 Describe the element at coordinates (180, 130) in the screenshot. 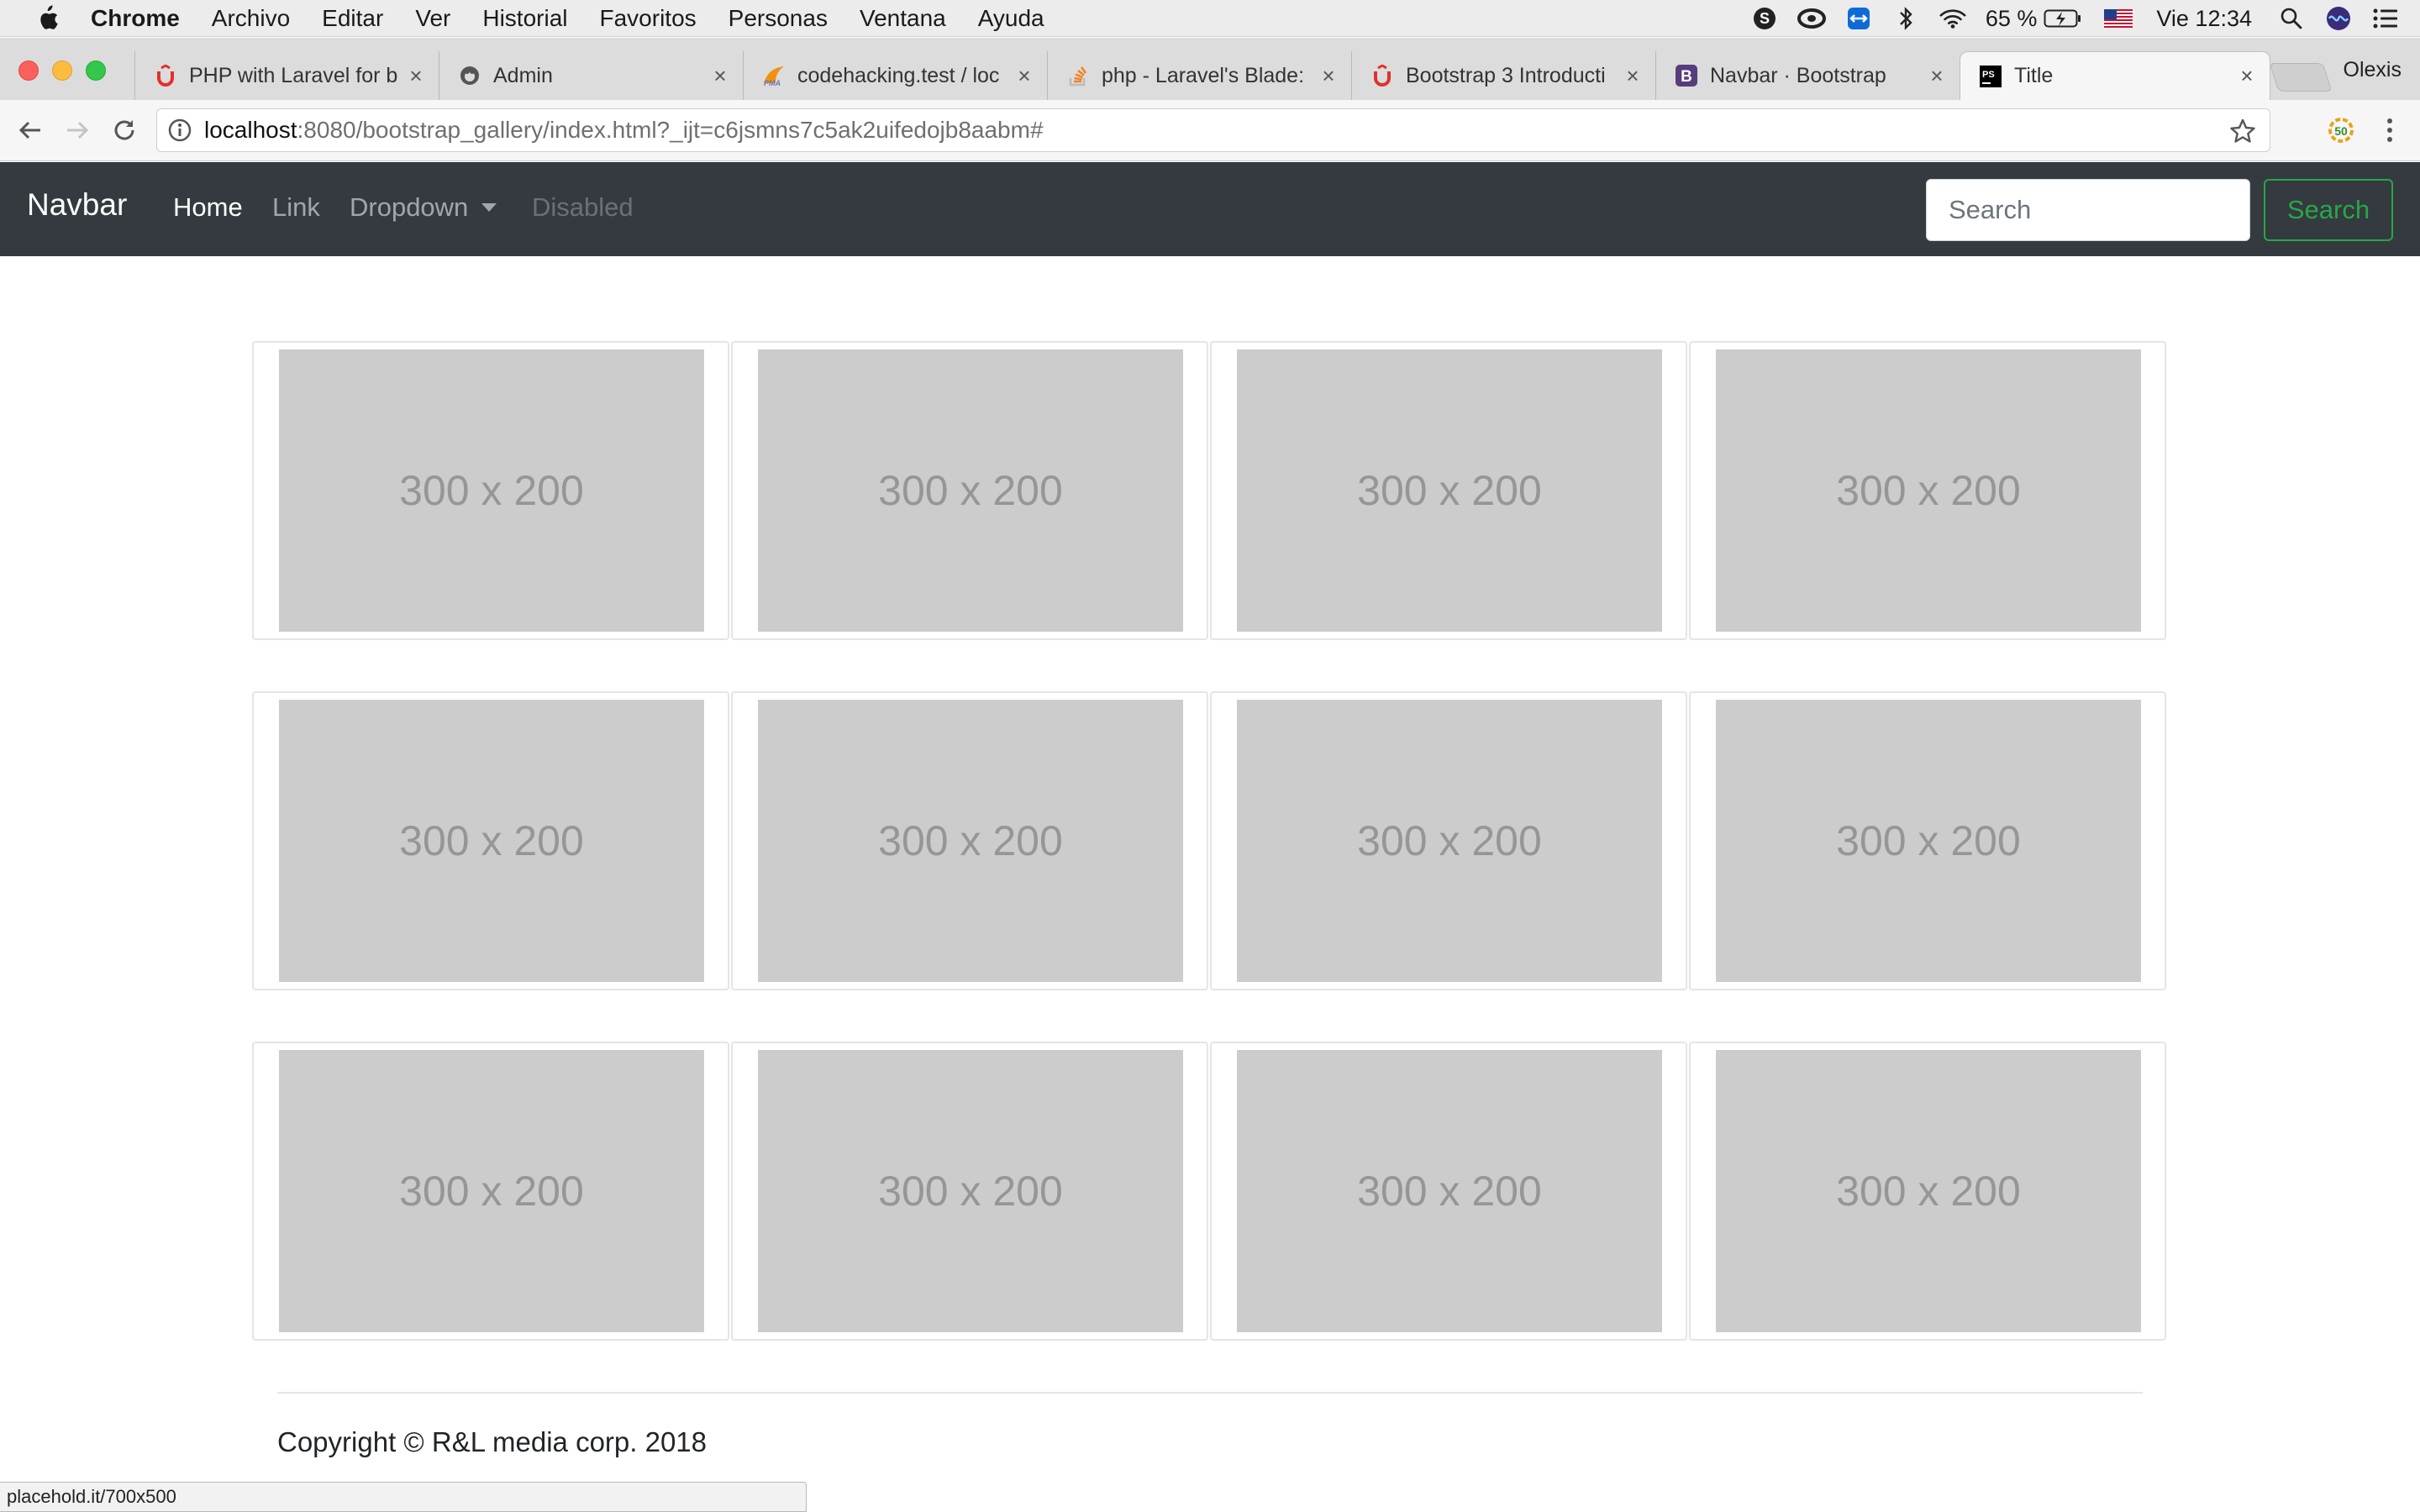

I see `site-info-icon` at that location.